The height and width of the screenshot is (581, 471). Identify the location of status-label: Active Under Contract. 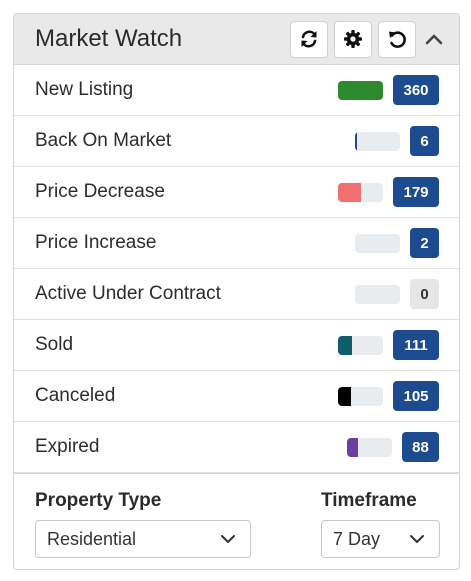
(128, 293).